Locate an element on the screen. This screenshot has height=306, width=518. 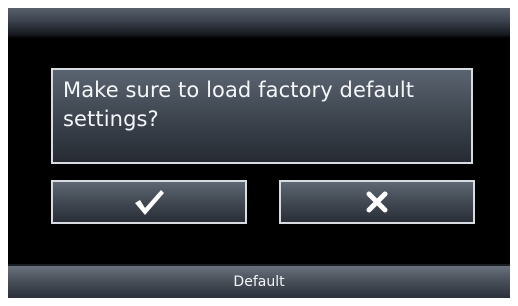
close-x-icon is located at coordinates (377, 202).